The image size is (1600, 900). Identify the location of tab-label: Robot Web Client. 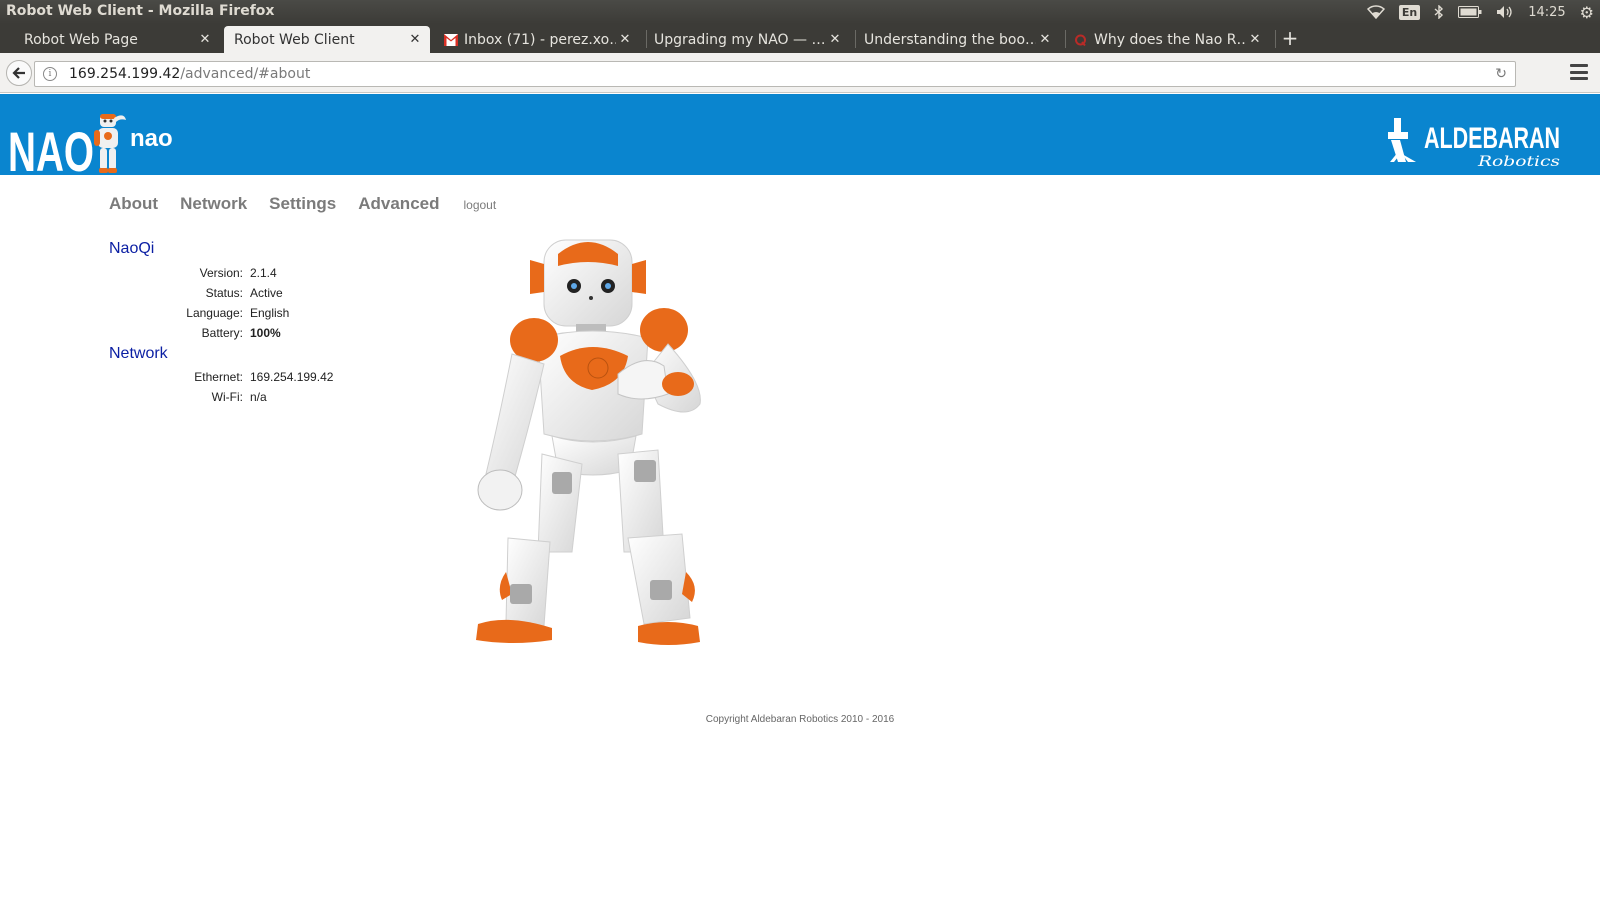
(294, 39).